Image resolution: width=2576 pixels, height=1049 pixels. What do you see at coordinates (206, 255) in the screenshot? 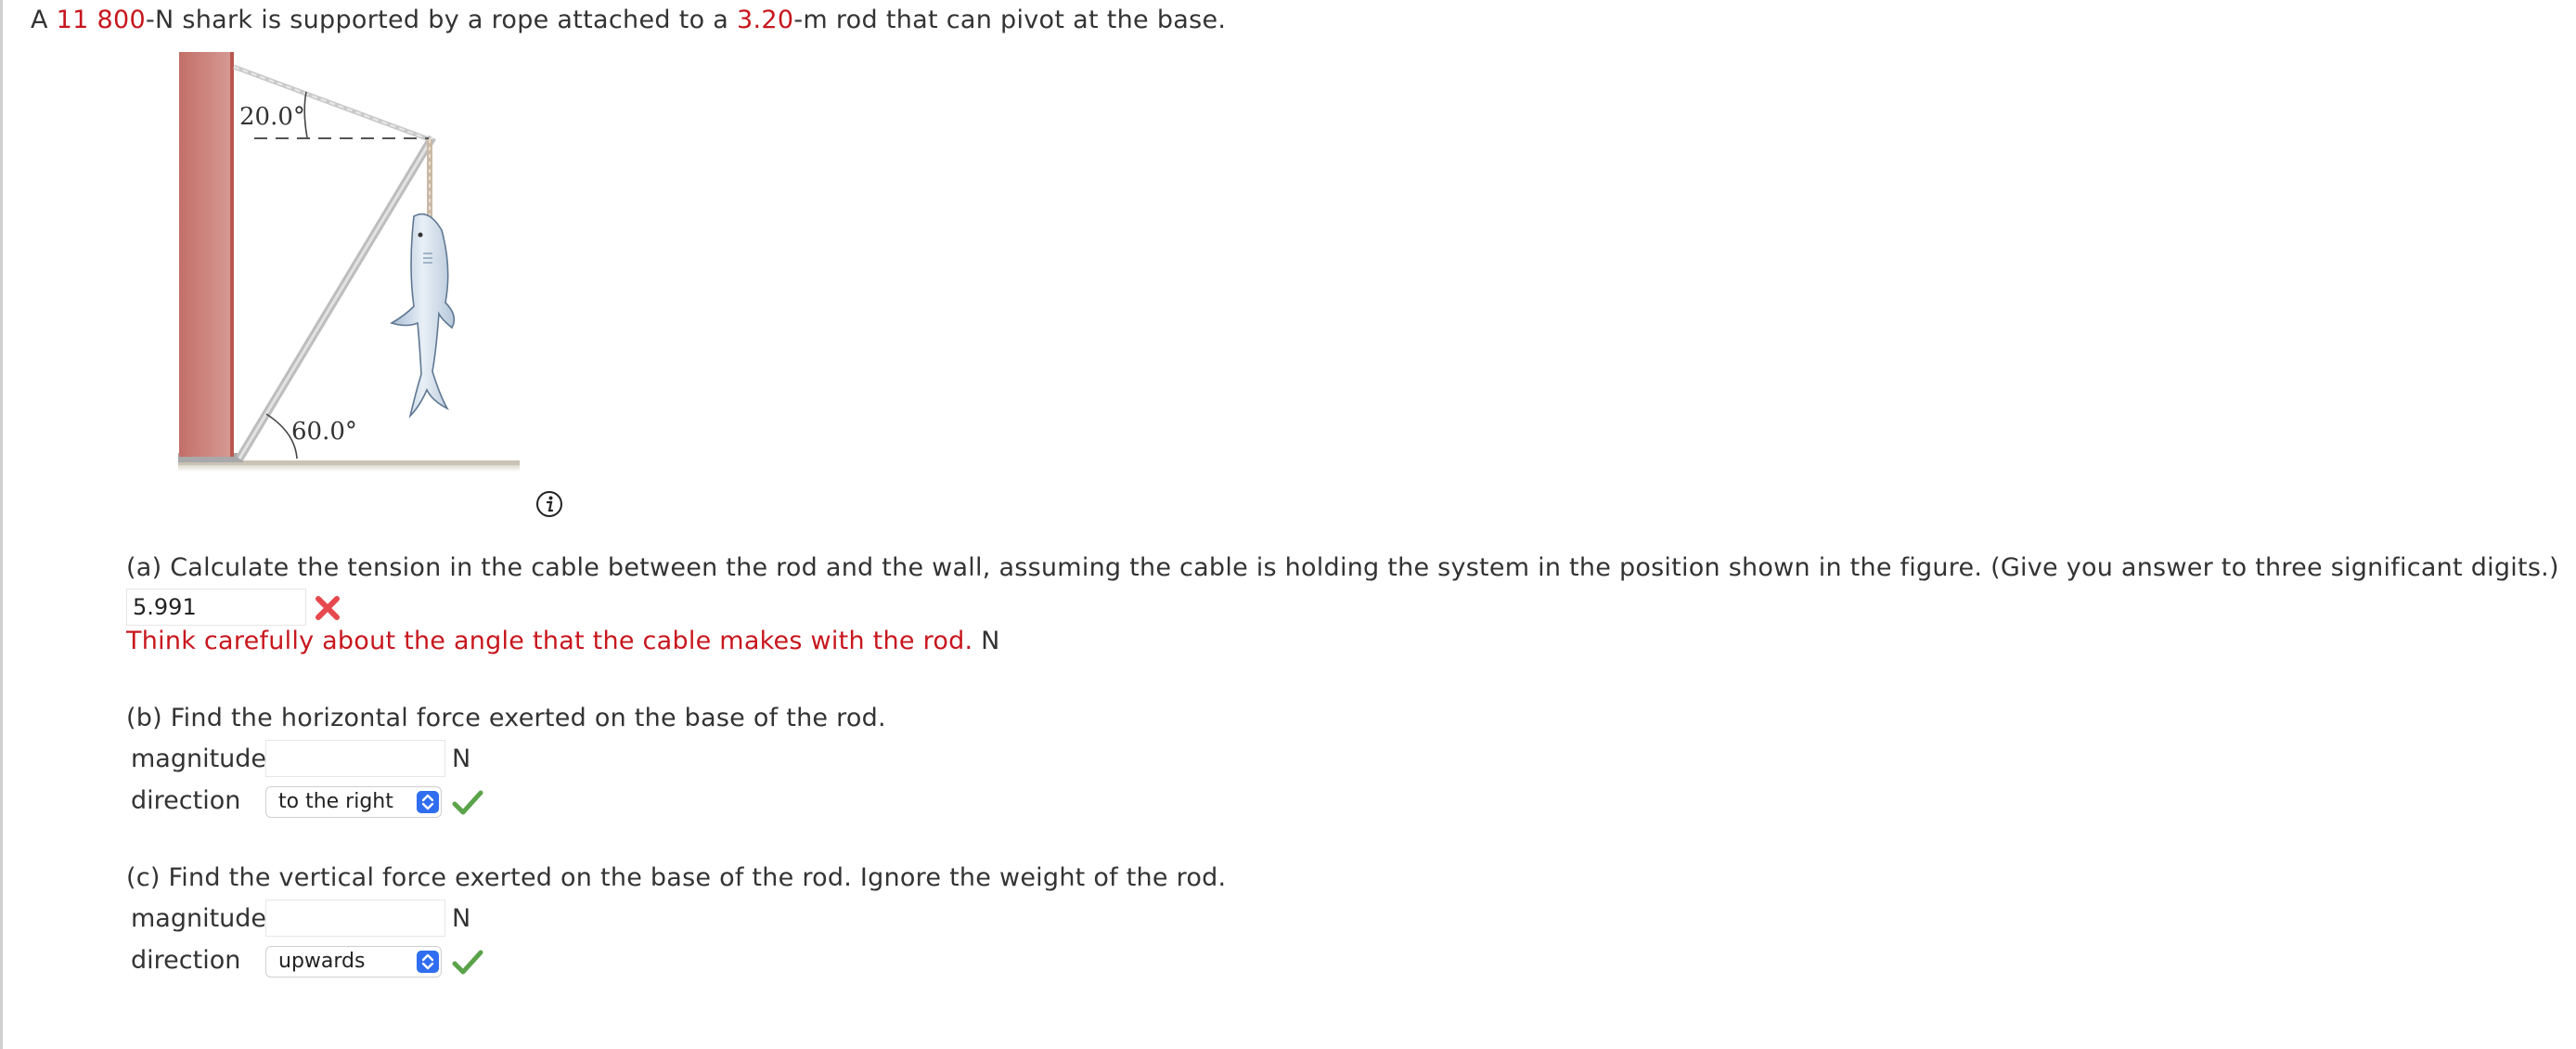
I see `wall` at bounding box center [206, 255].